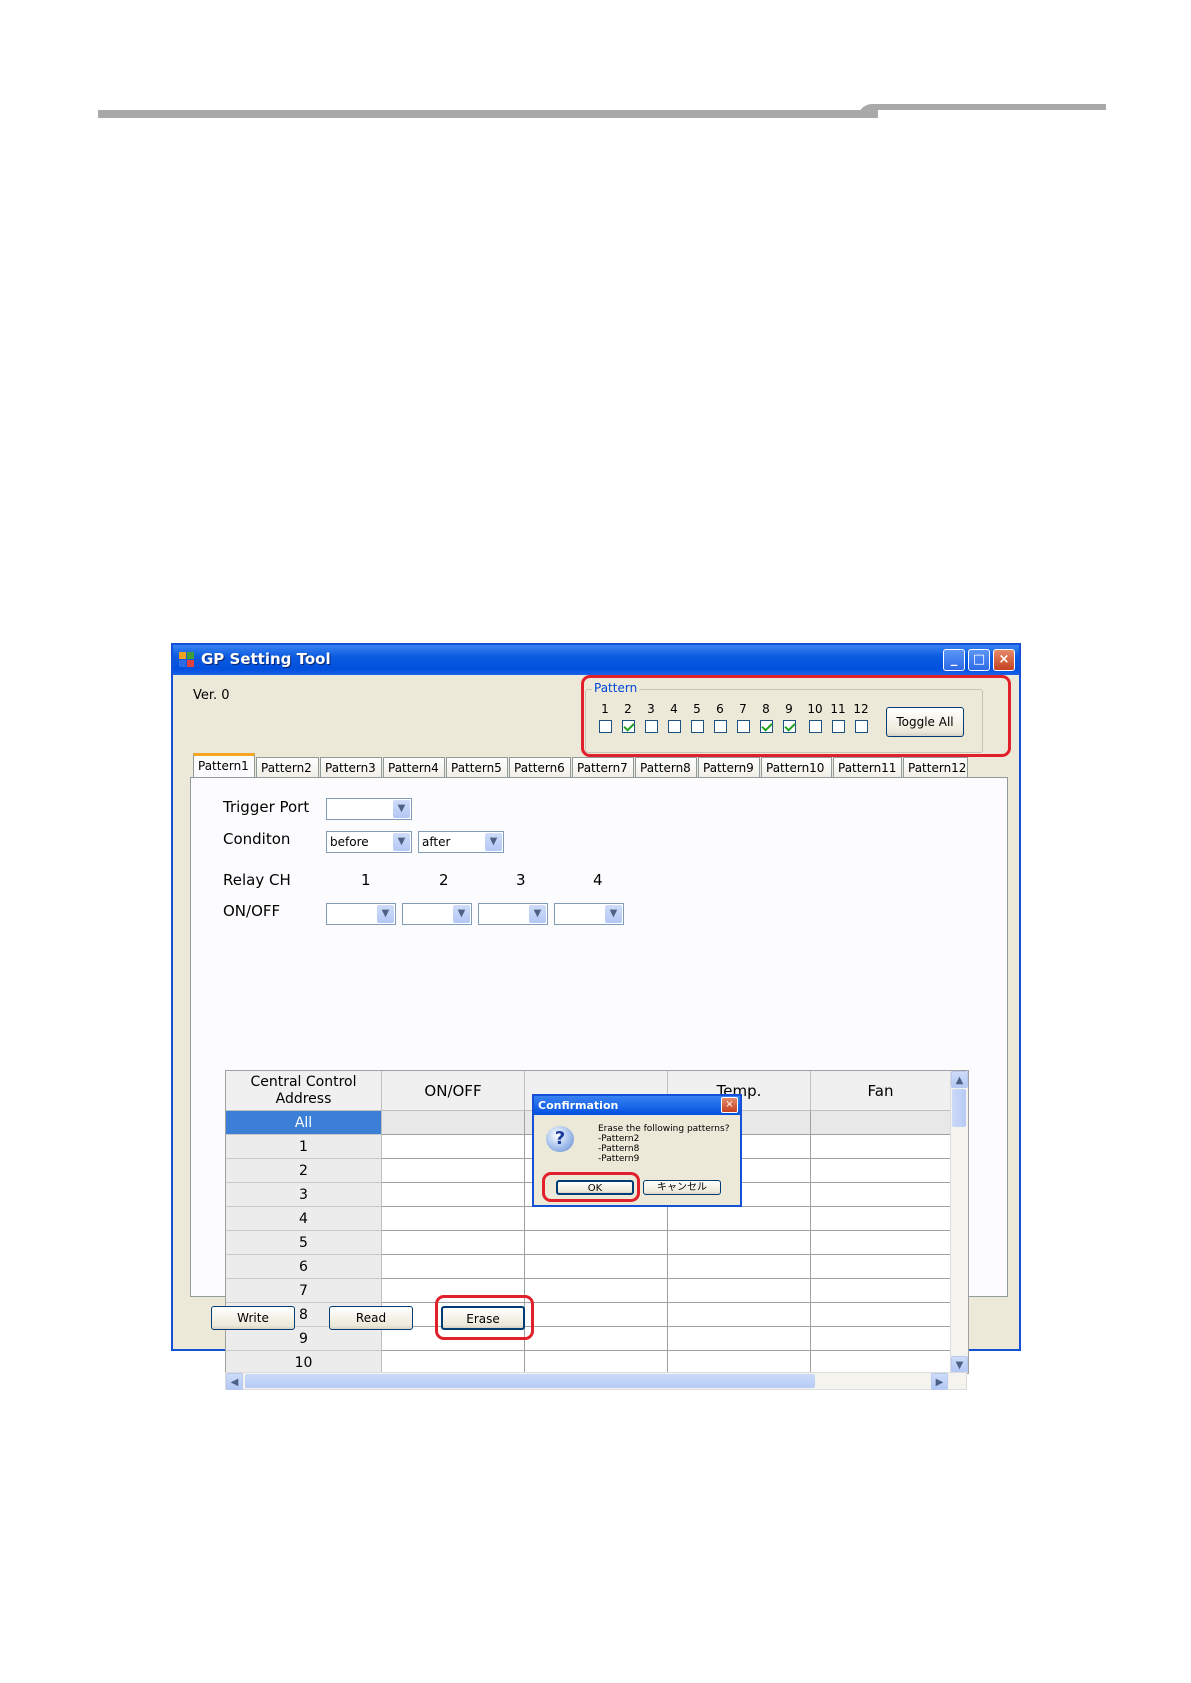 Image resolution: width=1191 pixels, height=1683 pixels. I want to click on row-header: 9, so click(304, 1339).